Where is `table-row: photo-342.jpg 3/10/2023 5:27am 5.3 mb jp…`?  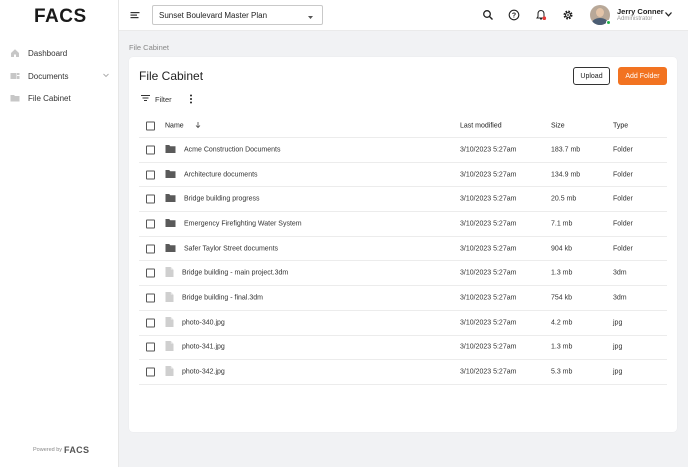
table-row: photo-342.jpg 3/10/2023 5:27am 5.3 mb jp… is located at coordinates (403, 372).